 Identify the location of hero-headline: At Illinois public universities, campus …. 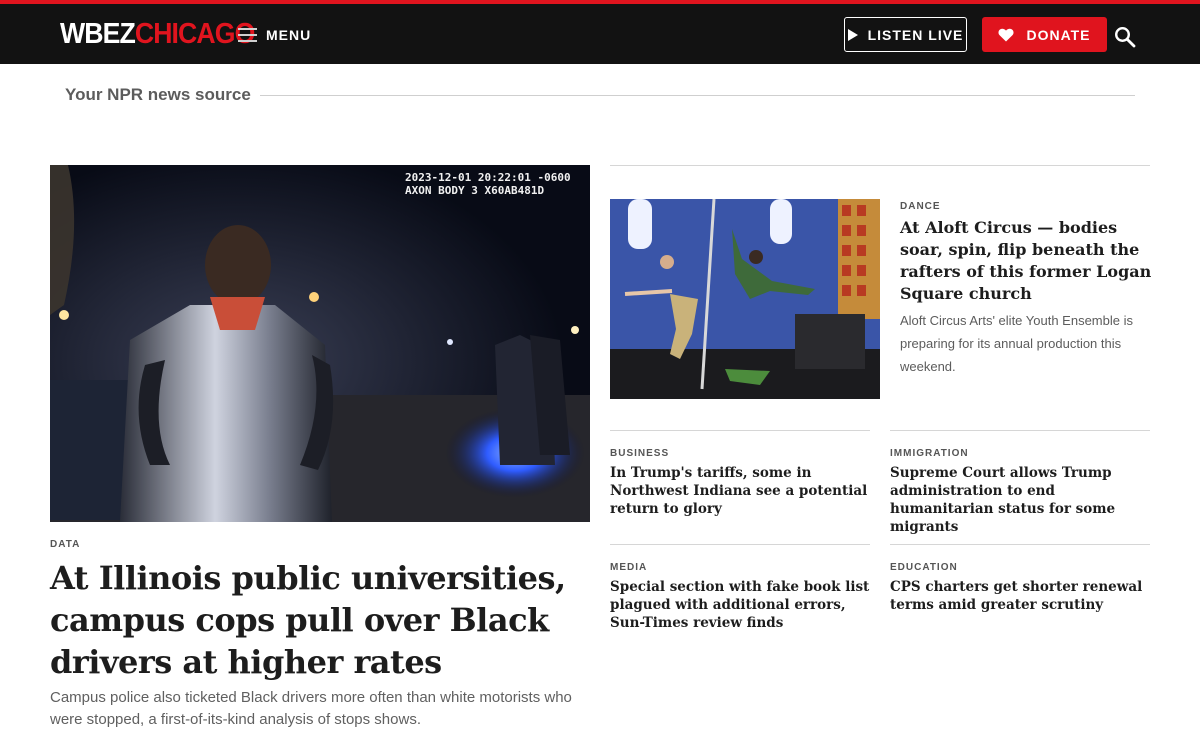
(320, 620).